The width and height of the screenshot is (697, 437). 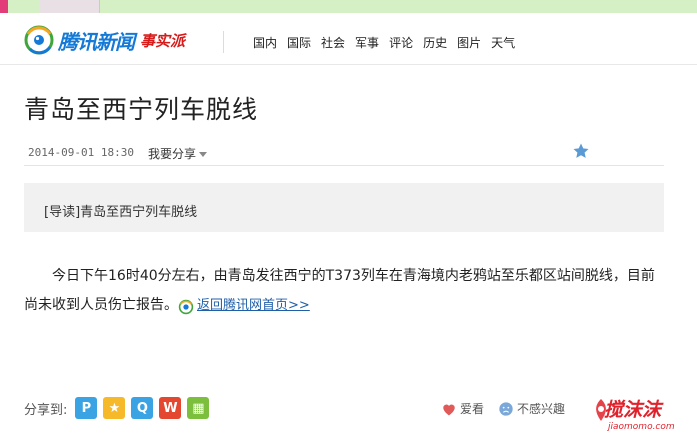 I want to click on watermark: 搅沫沫 jiaomomo.com, so click(x=644, y=415).